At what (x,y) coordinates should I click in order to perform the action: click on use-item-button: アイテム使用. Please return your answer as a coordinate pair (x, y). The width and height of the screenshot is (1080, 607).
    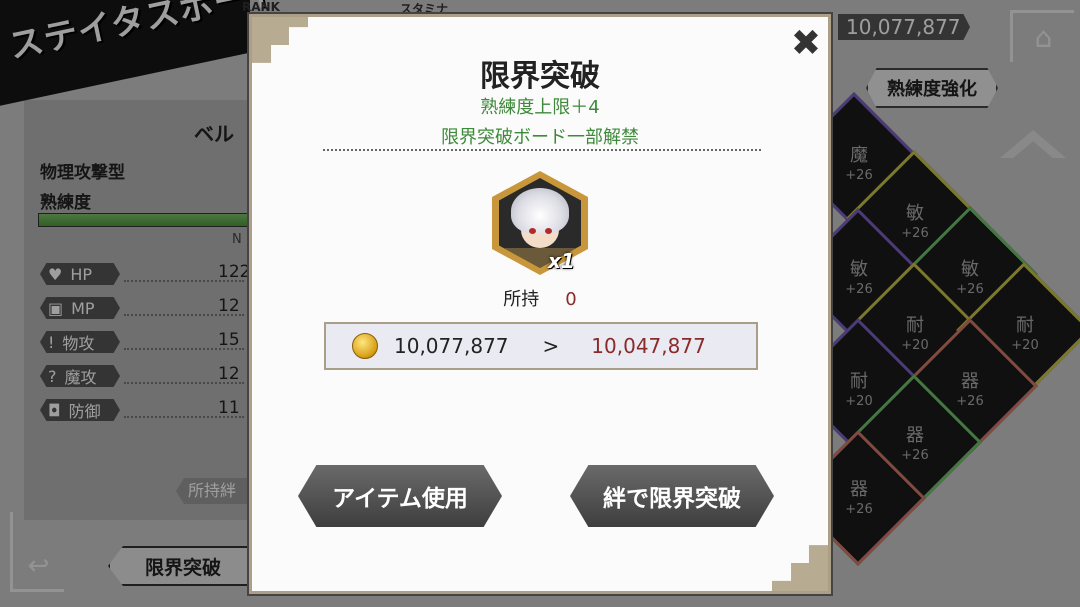
    Looking at the image, I should click on (400, 496).